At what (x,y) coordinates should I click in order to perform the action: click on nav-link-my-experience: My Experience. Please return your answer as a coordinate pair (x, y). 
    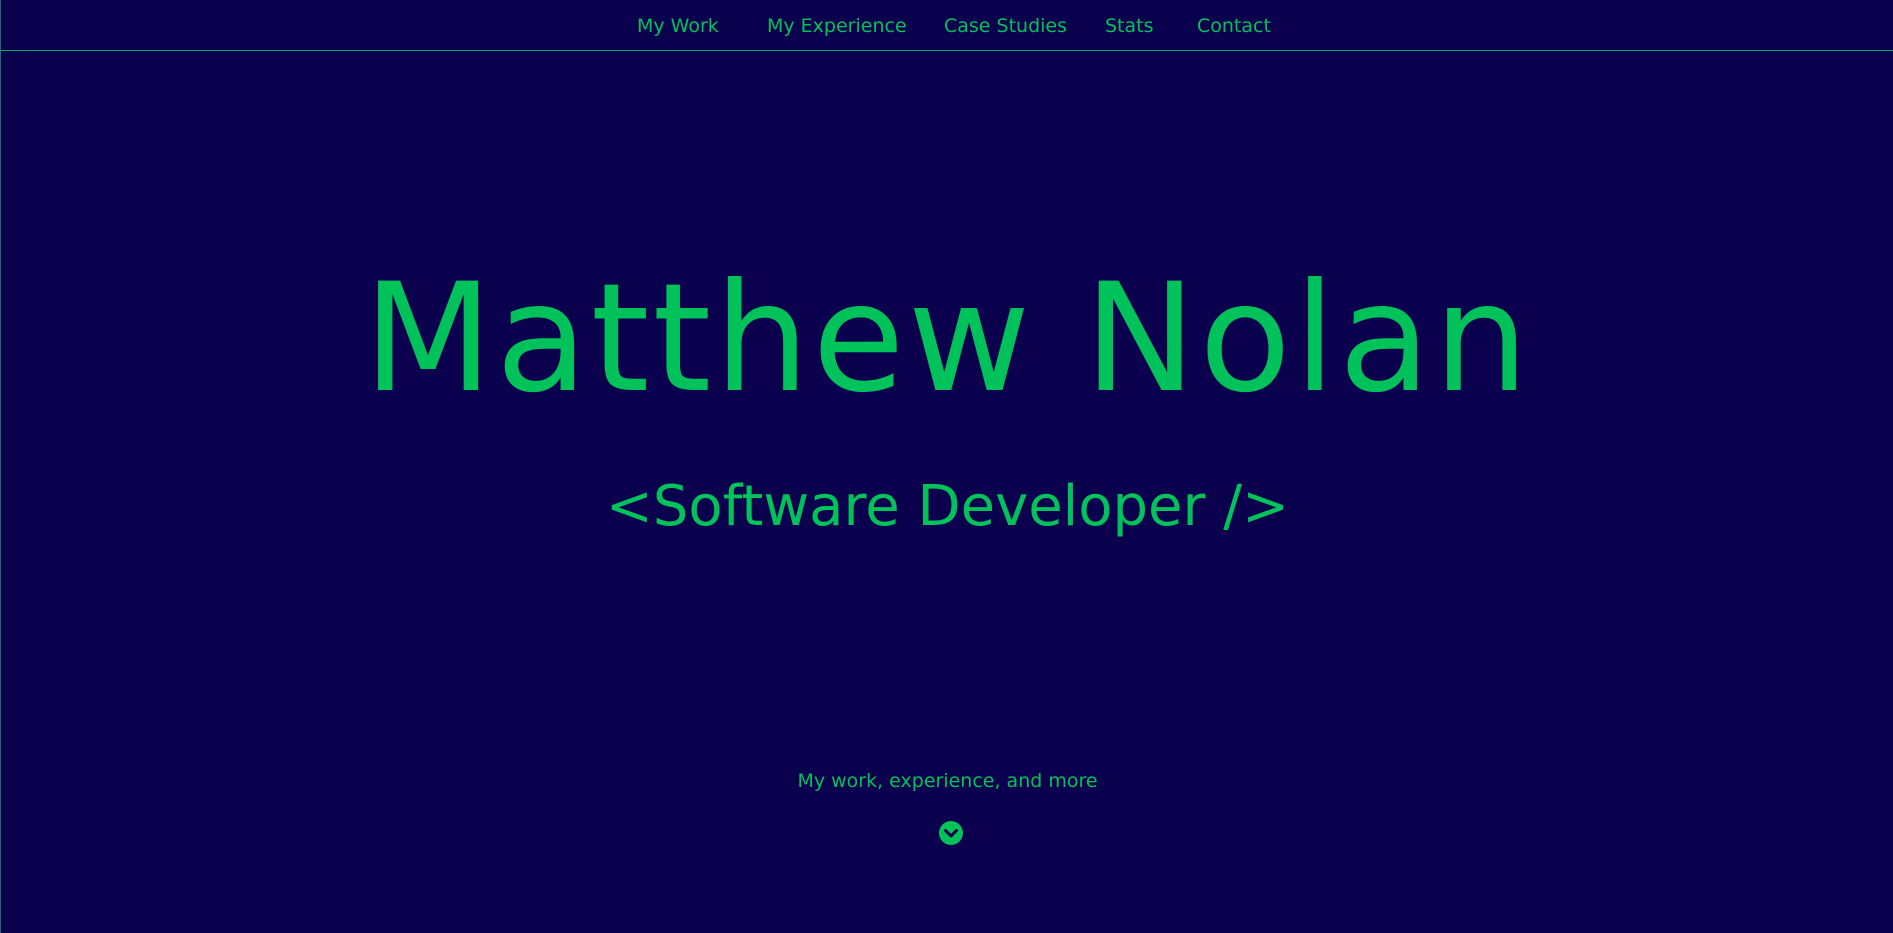
    Looking at the image, I should click on (837, 26).